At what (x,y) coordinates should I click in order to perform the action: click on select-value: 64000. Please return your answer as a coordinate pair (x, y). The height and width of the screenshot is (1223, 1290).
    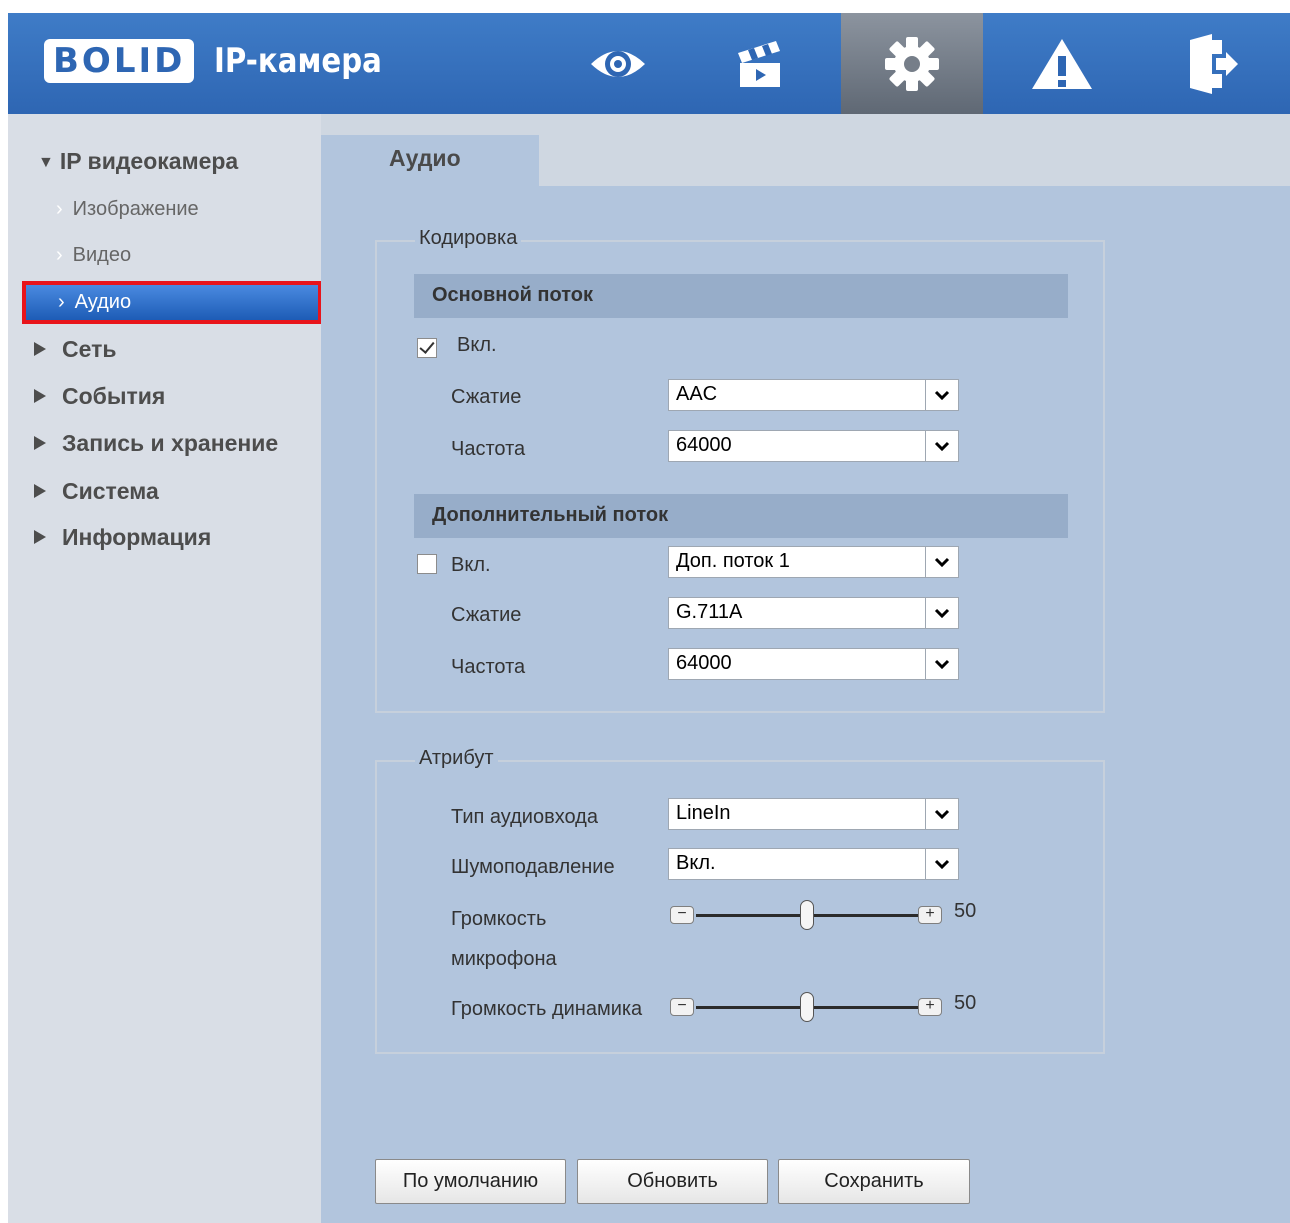
    Looking at the image, I should click on (704, 663).